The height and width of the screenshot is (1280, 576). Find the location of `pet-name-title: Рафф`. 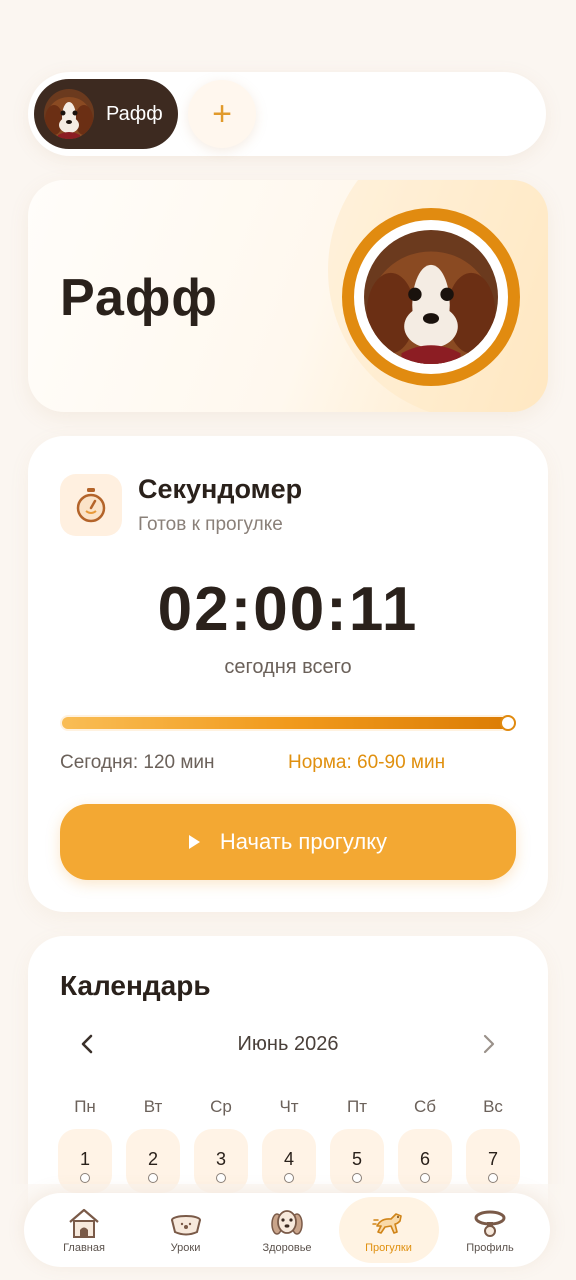

pet-name-title: Рафф is located at coordinates (139, 298).